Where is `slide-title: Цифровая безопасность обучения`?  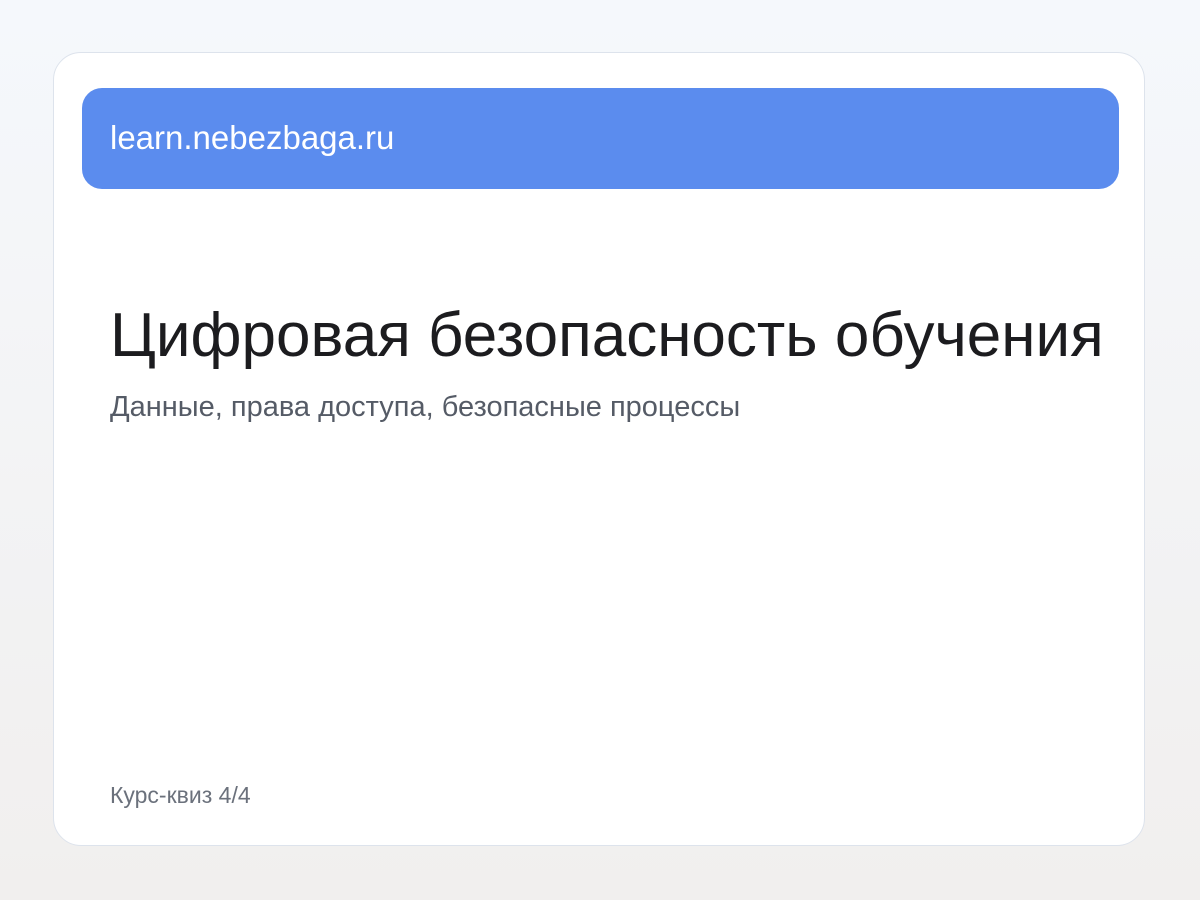 slide-title: Цифровая безопасность обучения is located at coordinates (607, 335).